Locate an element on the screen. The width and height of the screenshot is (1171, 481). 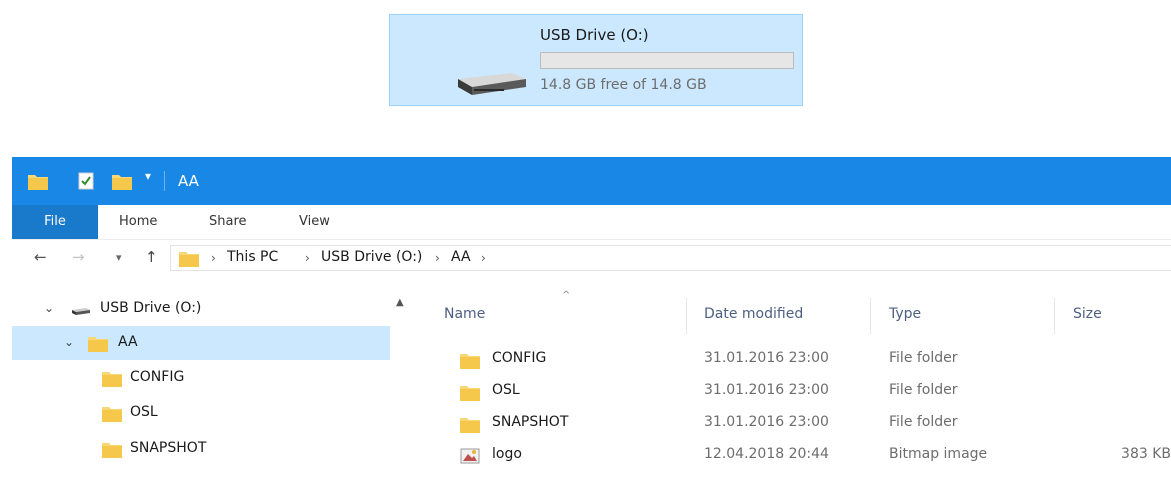
breadcrumb-usb-drive: USB Drive (O:) is located at coordinates (371, 257).